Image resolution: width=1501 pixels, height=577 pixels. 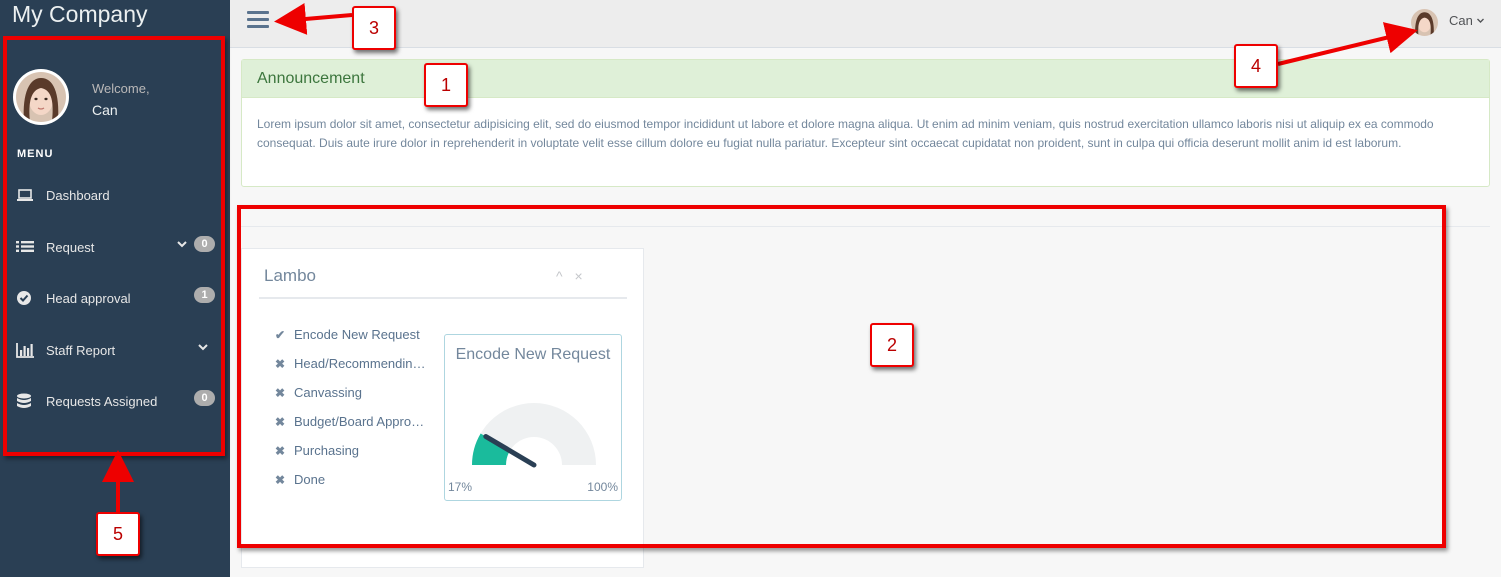 I want to click on user-menu-dropdown: Can, so click(x=1467, y=20).